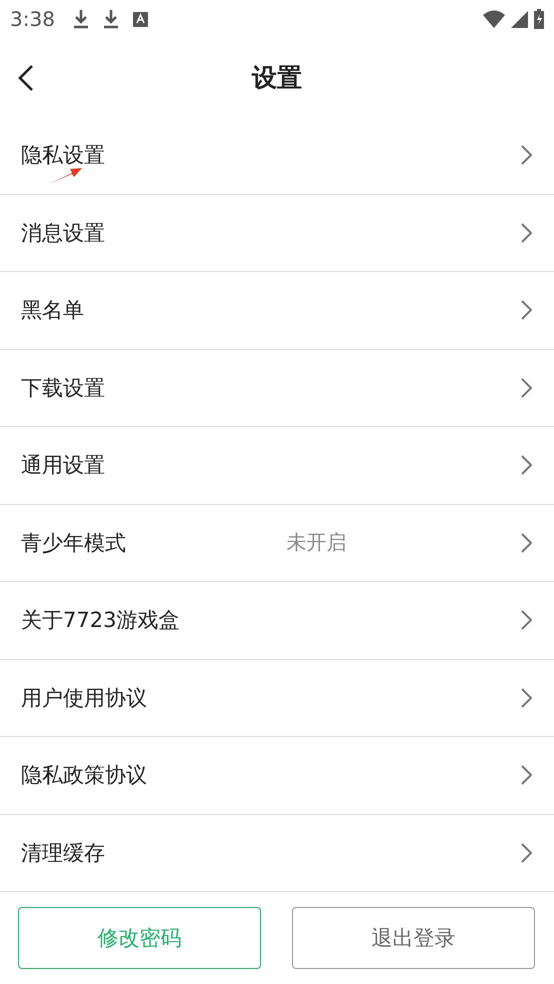 This screenshot has width=554, height=984. Describe the element at coordinates (277, 388) in the screenshot. I see `settings-row: 下载设置` at that location.